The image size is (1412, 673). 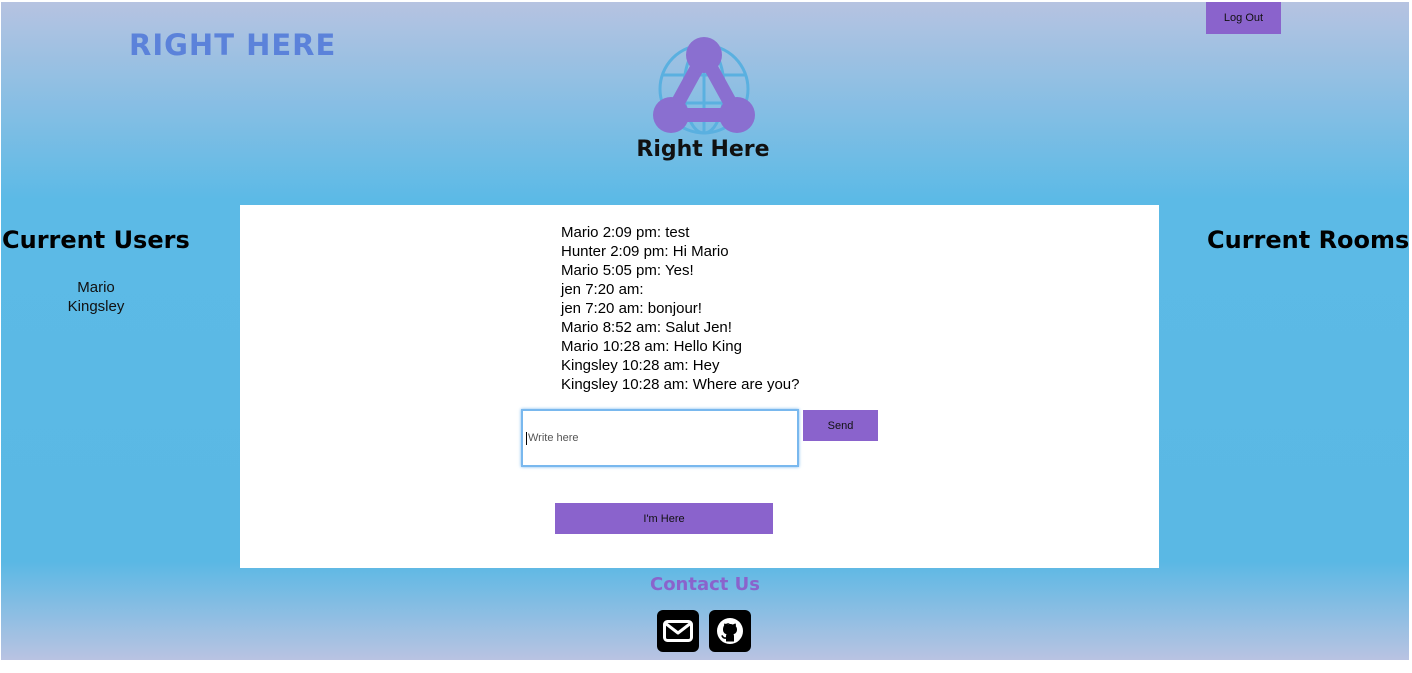 I want to click on message-sender: Hunter, so click(x=584, y=251).